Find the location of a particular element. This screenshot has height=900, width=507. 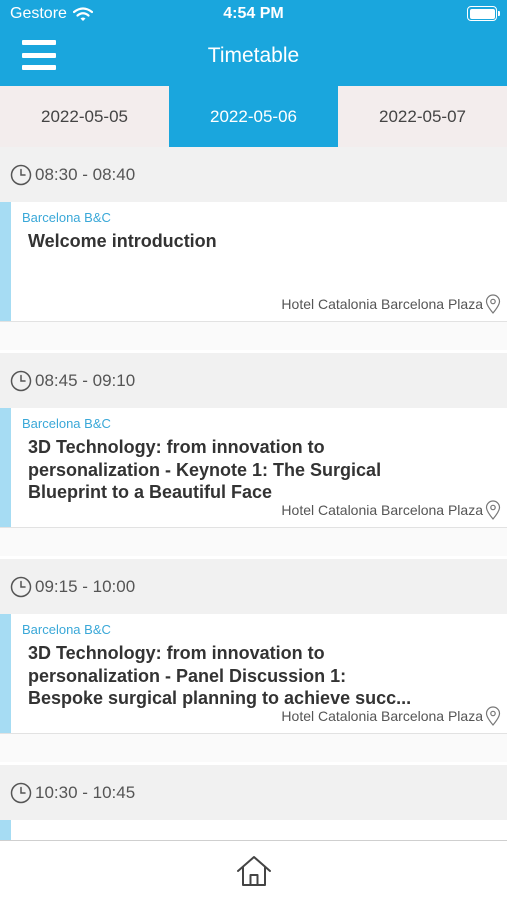

session-time-header: 08:30 - 08:40 is located at coordinates (253, 174).